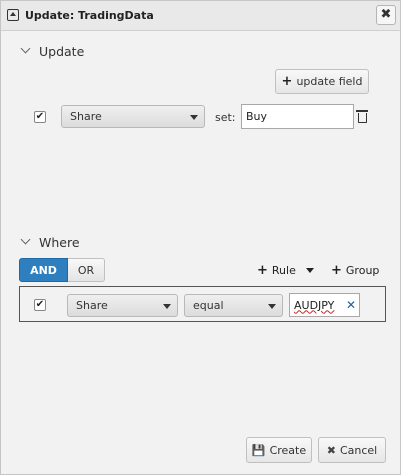 The width and height of the screenshot is (401, 475). Describe the element at coordinates (258, 450) in the screenshot. I see `save-disk-icon: 💾` at that location.